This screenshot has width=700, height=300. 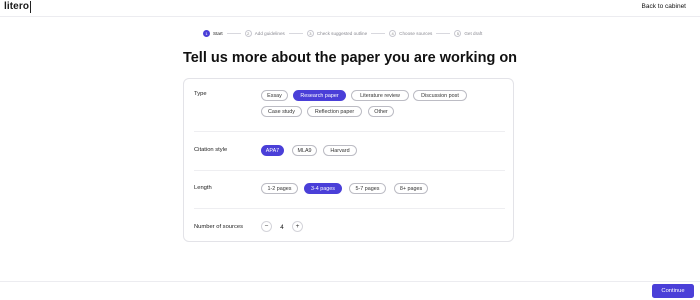 I want to click on type-option-discussion-post: Discussion post, so click(x=440, y=95).